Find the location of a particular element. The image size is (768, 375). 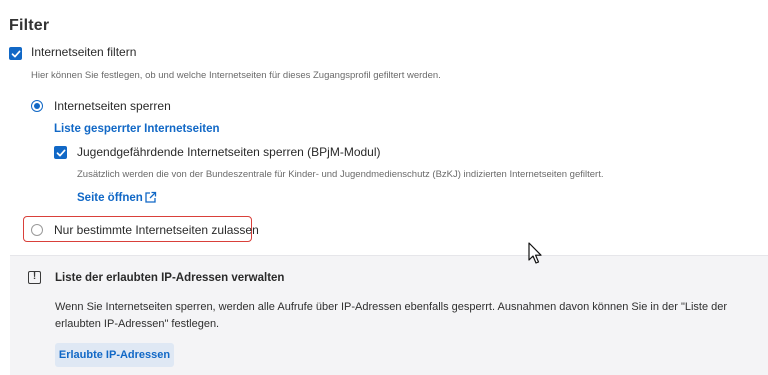

open-page-link: Seite öffnen is located at coordinates (110, 198).